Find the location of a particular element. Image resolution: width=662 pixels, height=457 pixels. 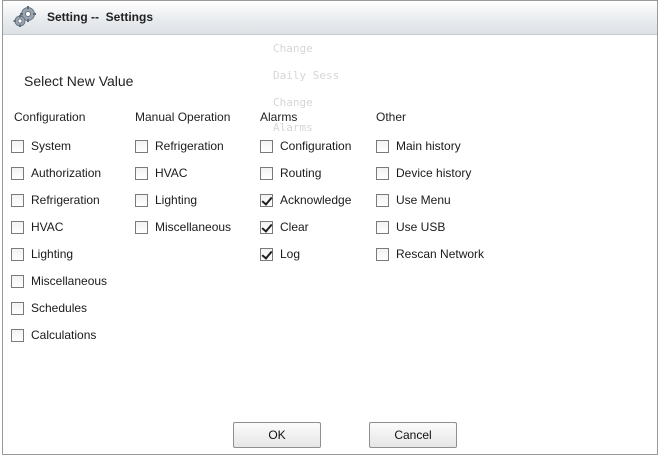

checkbox-manual-refrigeration: Refrigeration is located at coordinates (179, 146).